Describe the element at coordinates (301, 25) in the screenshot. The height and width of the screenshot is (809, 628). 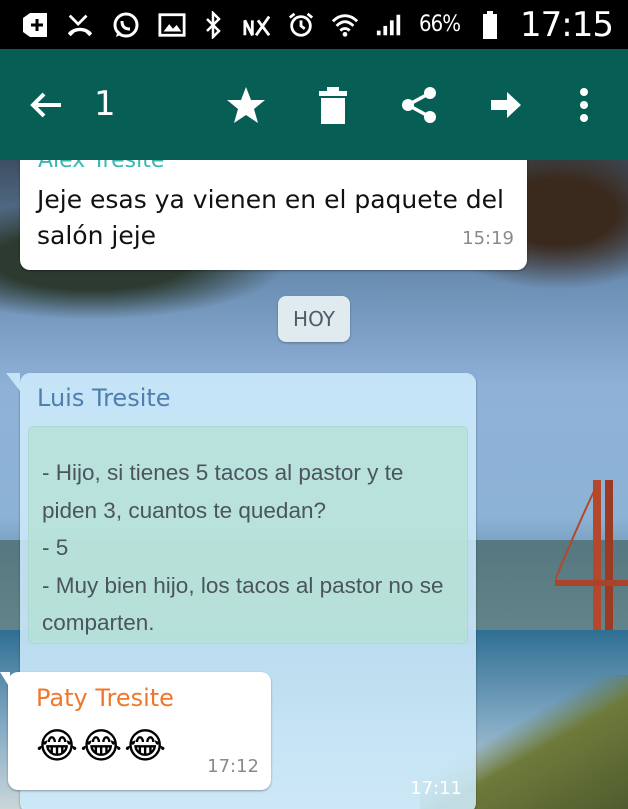
I see `alarm-icon` at that location.